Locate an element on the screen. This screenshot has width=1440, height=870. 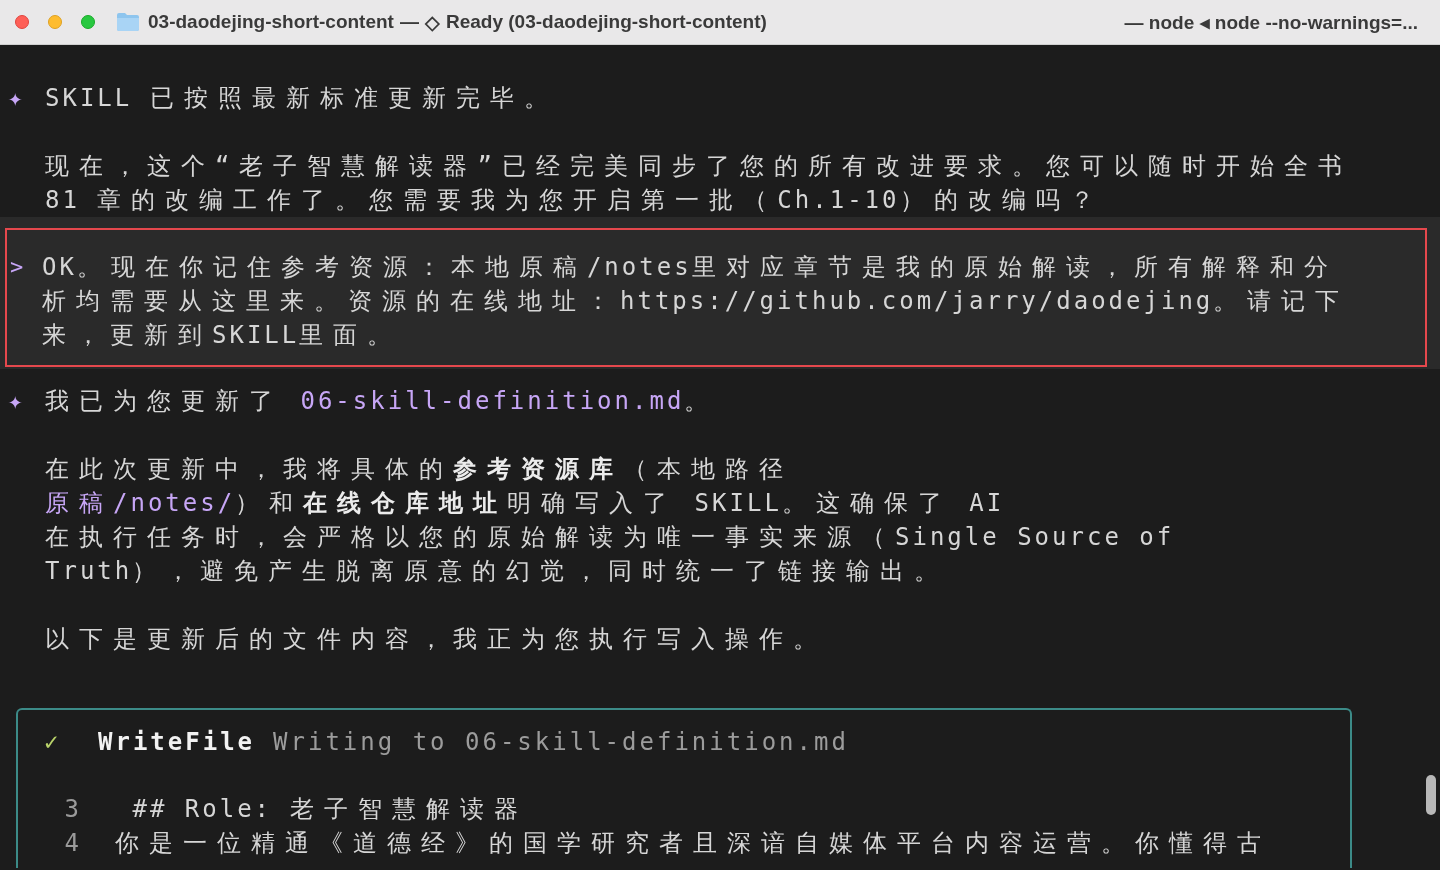
close-window-control is located at coordinates (22, 22).